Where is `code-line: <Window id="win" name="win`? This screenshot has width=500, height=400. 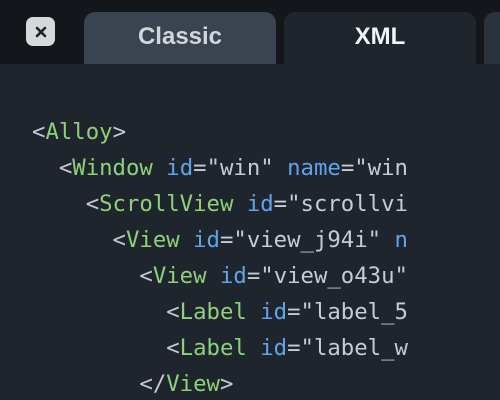
code-line: <Window id="win" name="win is located at coordinates (220, 168).